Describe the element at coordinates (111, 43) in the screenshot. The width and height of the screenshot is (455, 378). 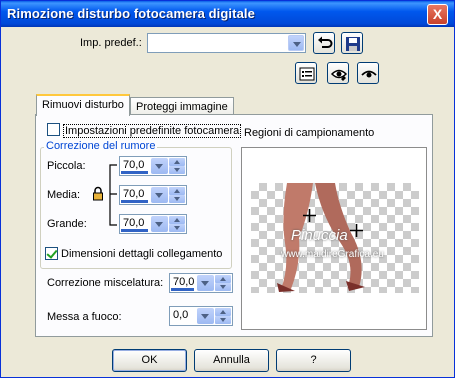
I see `preset-label: Imp. predef.:` at that location.